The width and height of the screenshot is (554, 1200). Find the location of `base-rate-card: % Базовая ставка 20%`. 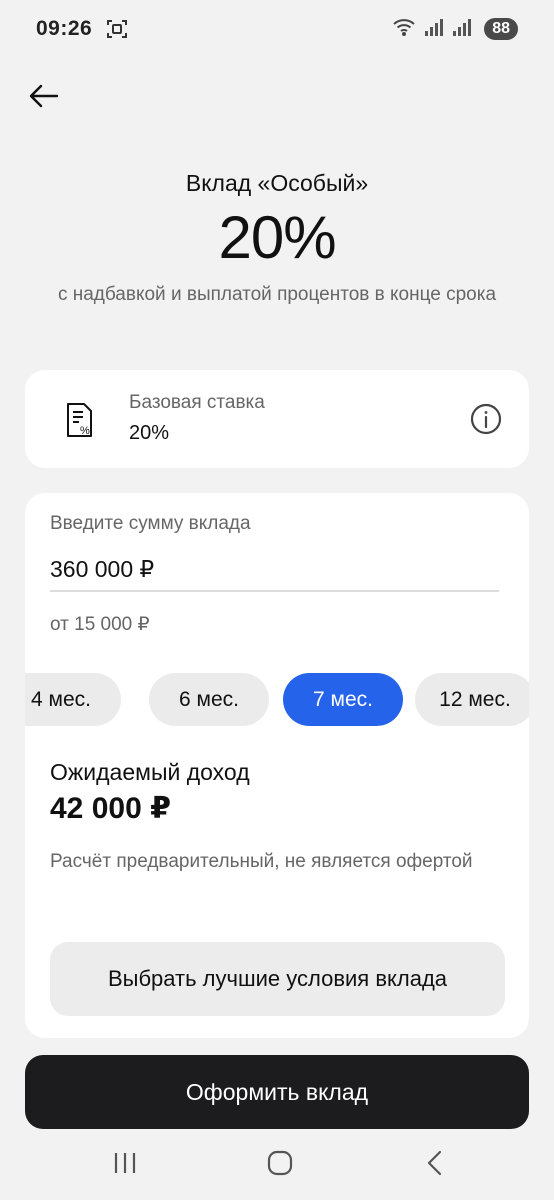

base-rate-card: % Базовая ставка 20% is located at coordinates (277, 419).